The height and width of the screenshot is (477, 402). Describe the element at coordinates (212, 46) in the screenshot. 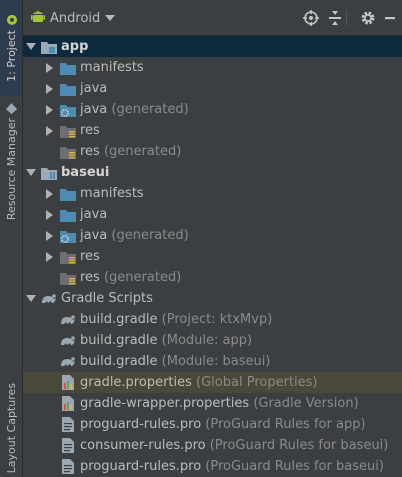

I see `tree-row: app` at that location.